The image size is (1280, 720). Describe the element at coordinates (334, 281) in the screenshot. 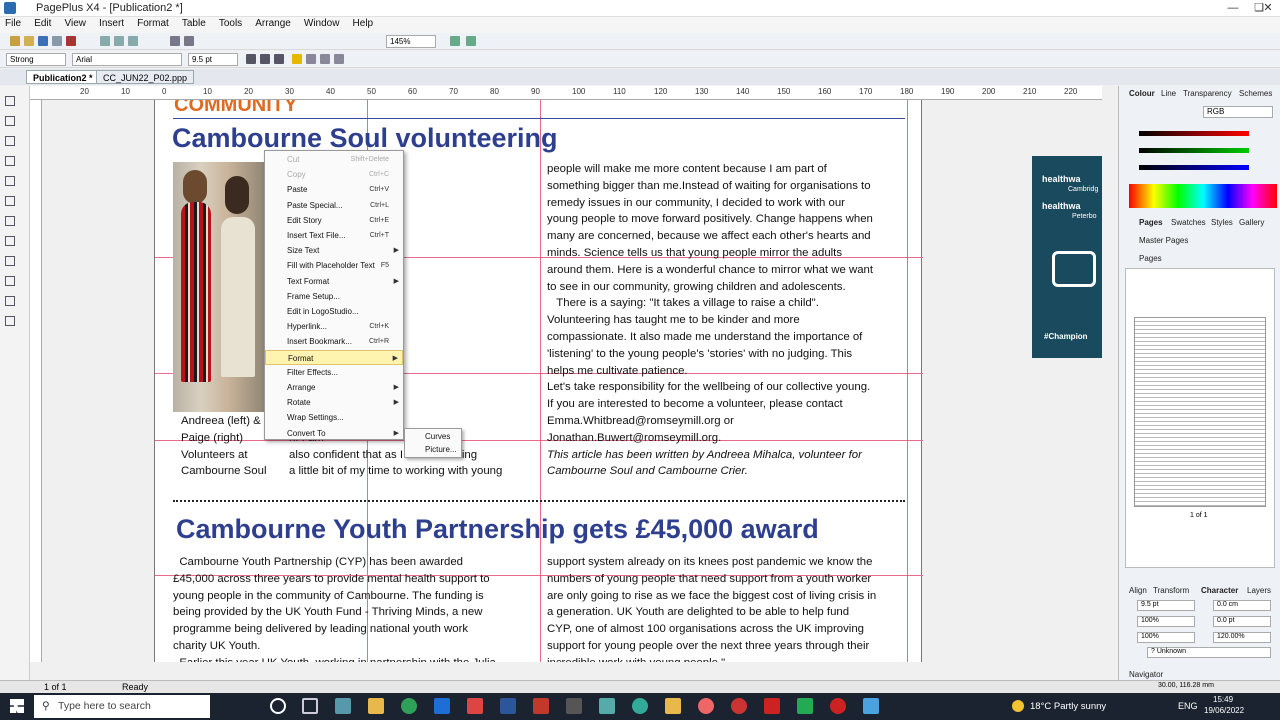

I see `menu-item-text-format: Text Format ▶` at that location.